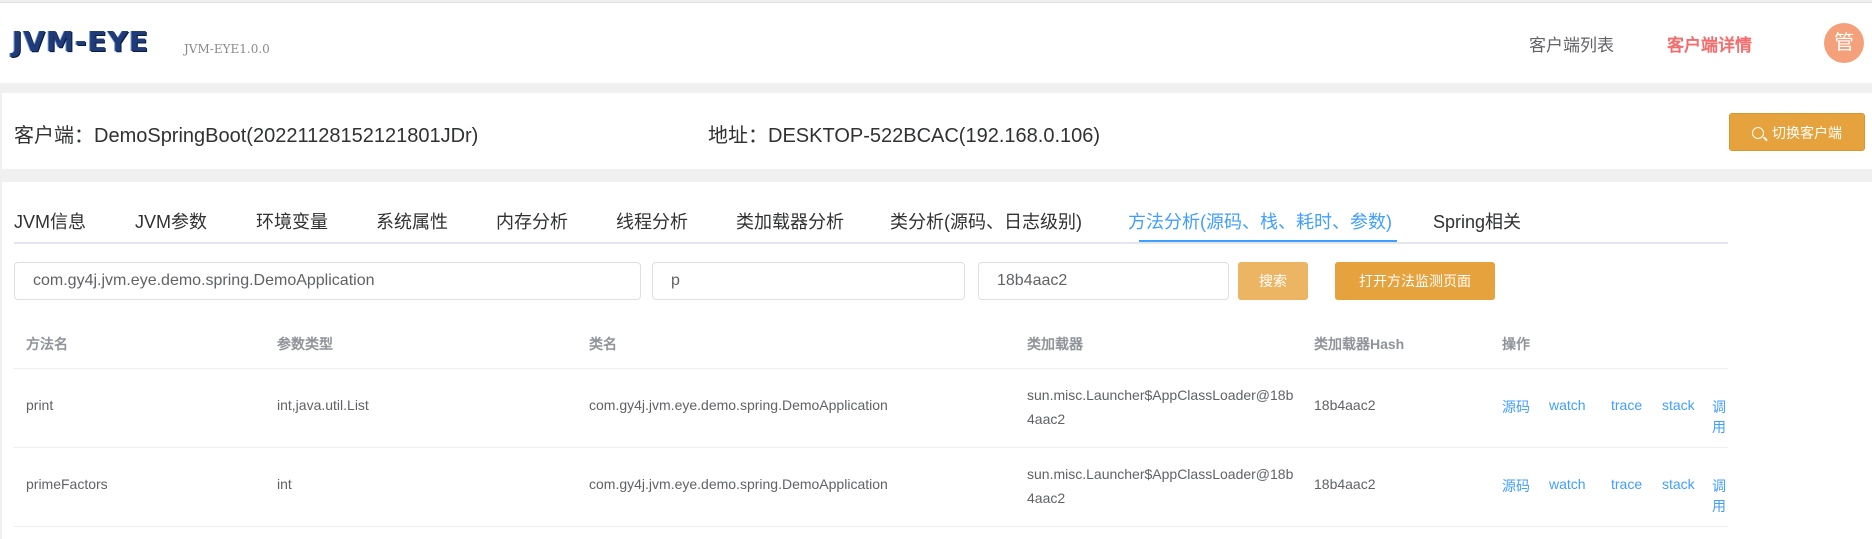  I want to click on col-classloader-hash: 类加载器Hash, so click(1359, 344).